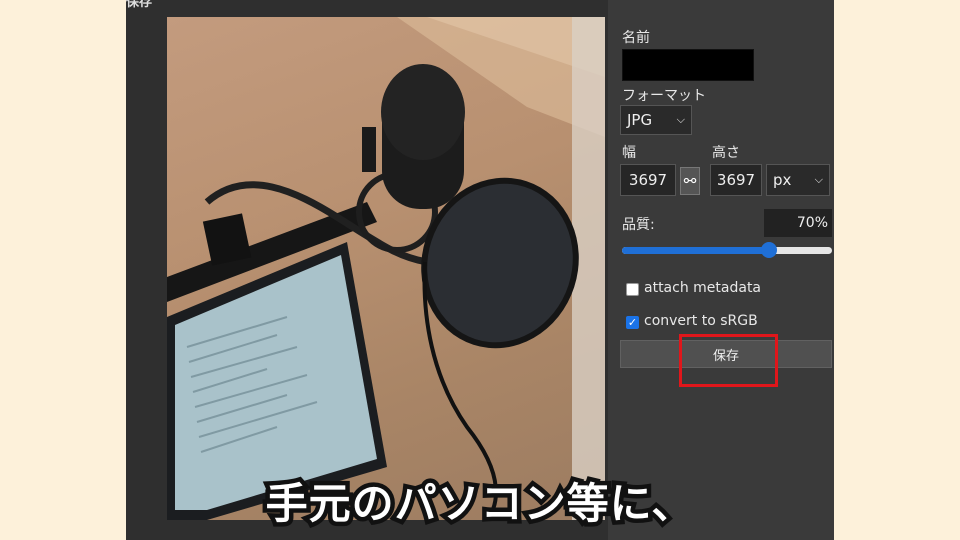  I want to click on format-label: フォーマット, so click(664, 96).